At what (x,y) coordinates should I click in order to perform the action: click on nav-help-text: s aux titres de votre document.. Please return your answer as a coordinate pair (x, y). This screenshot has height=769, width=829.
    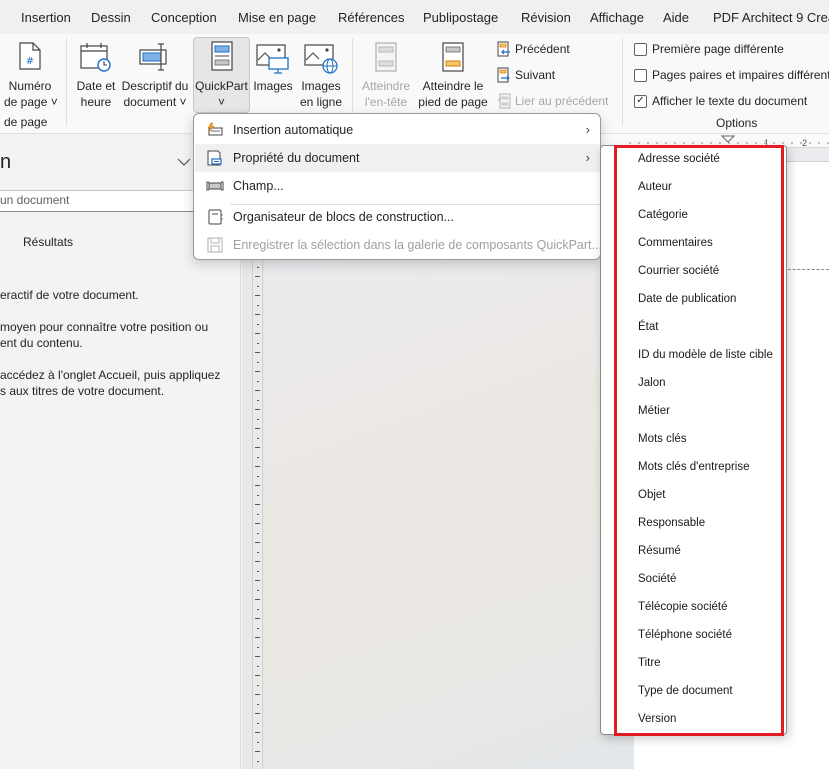
    Looking at the image, I should click on (82, 391).